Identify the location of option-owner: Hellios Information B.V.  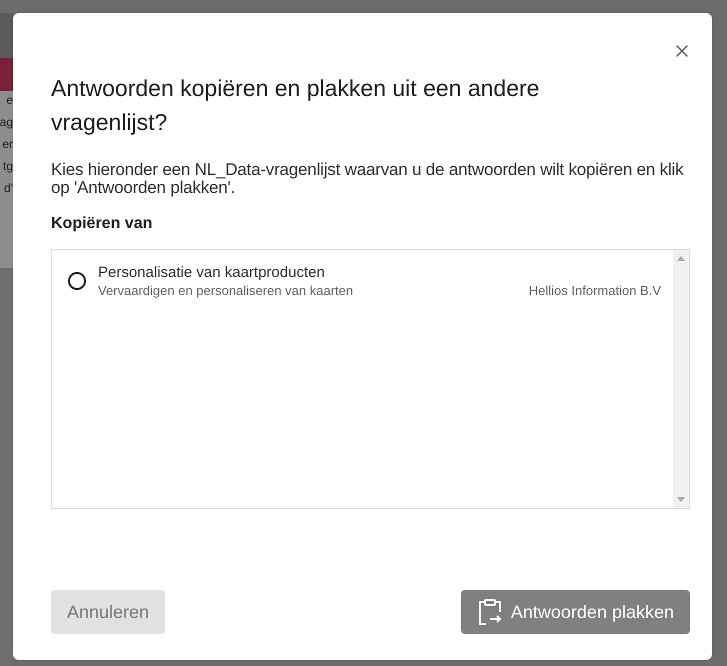
(594, 290).